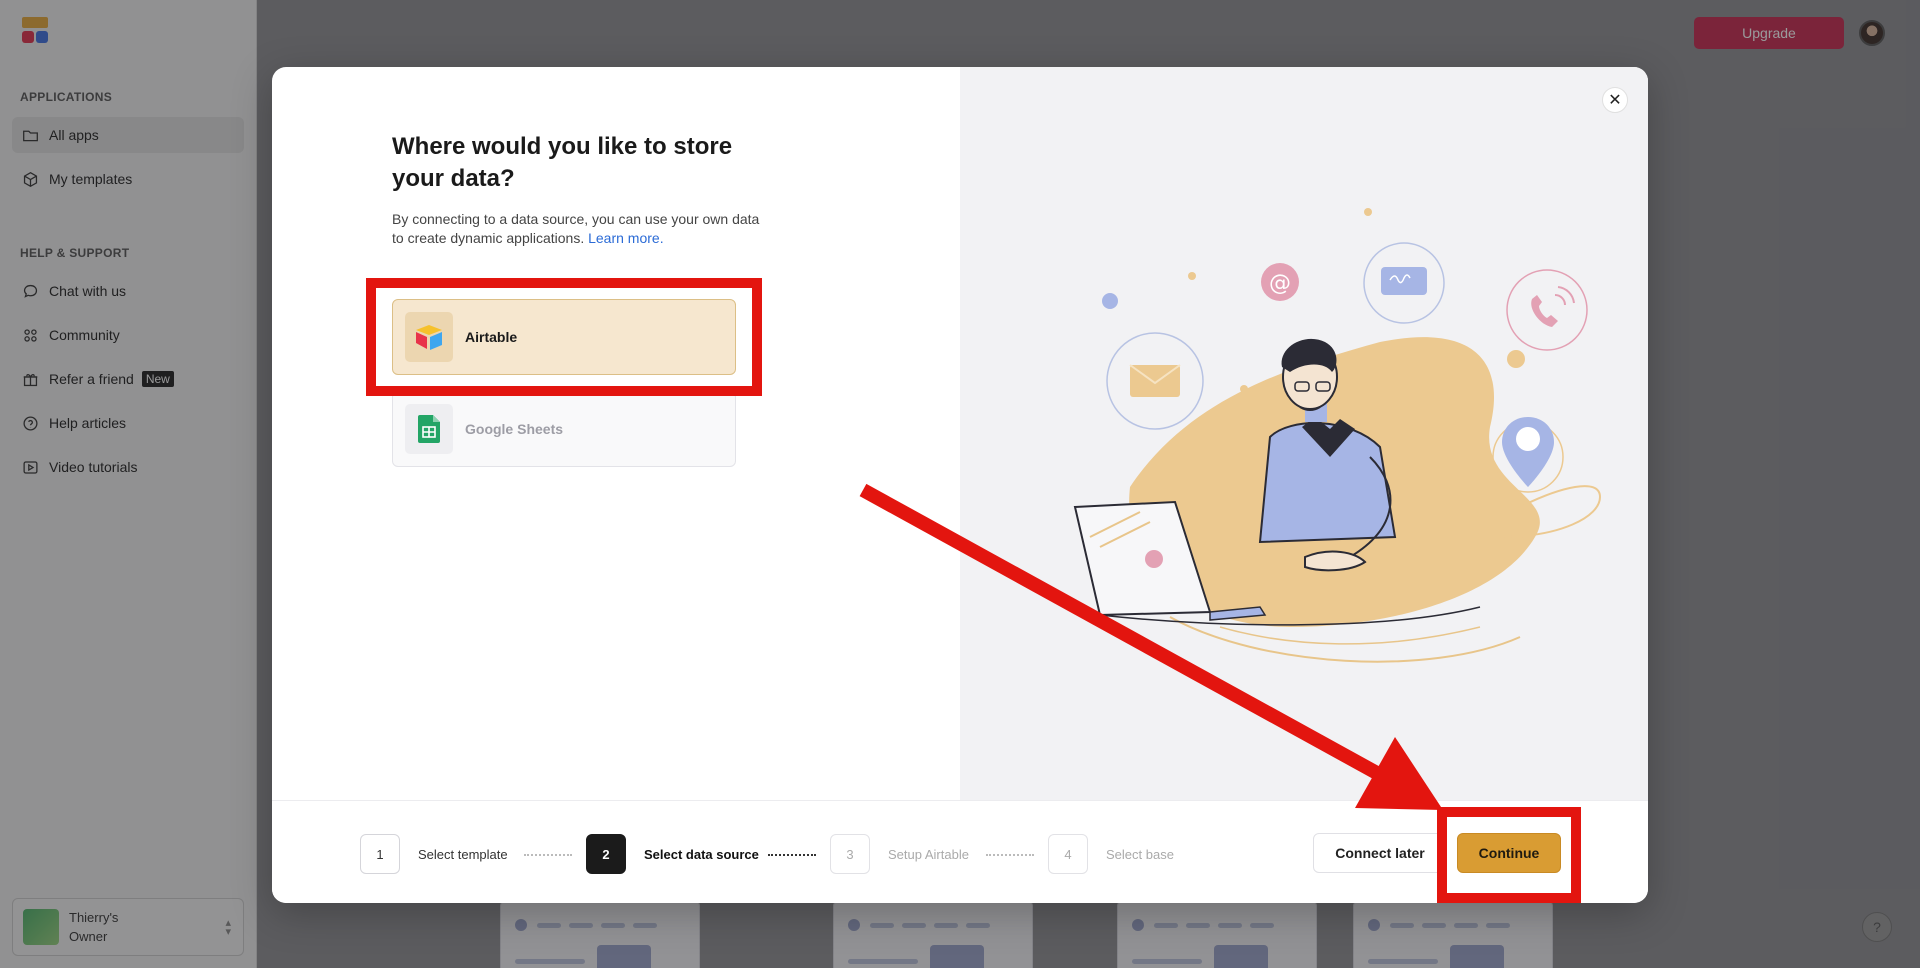 The height and width of the screenshot is (968, 1920). I want to click on help-fab-button: ?, so click(1877, 927).